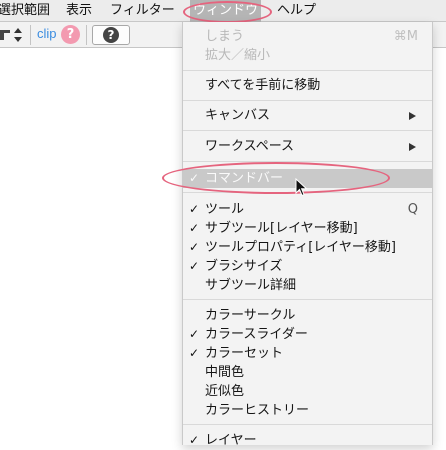 This screenshot has height=450, width=446. Describe the element at coordinates (238, 115) in the screenshot. I see `menu-item-label: キャンバス` at that location.